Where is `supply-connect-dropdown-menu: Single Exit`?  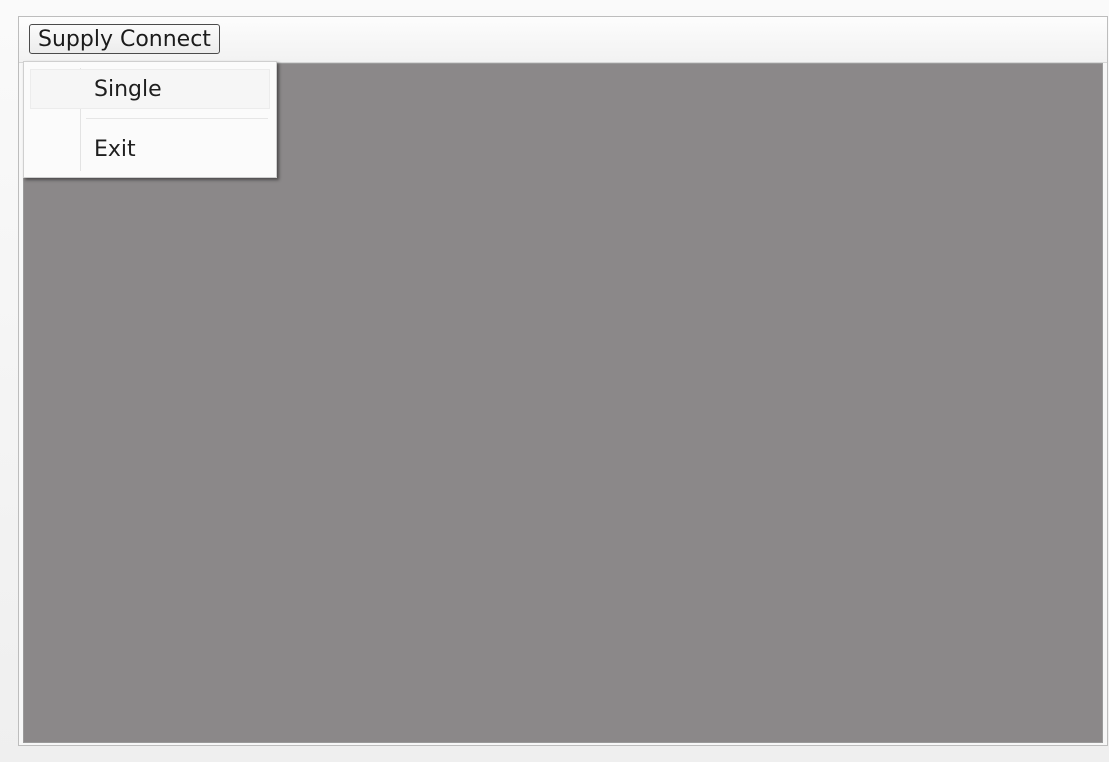
supply-connect-dropdown-menu: Single Exit is located at coordinates (150, 119).